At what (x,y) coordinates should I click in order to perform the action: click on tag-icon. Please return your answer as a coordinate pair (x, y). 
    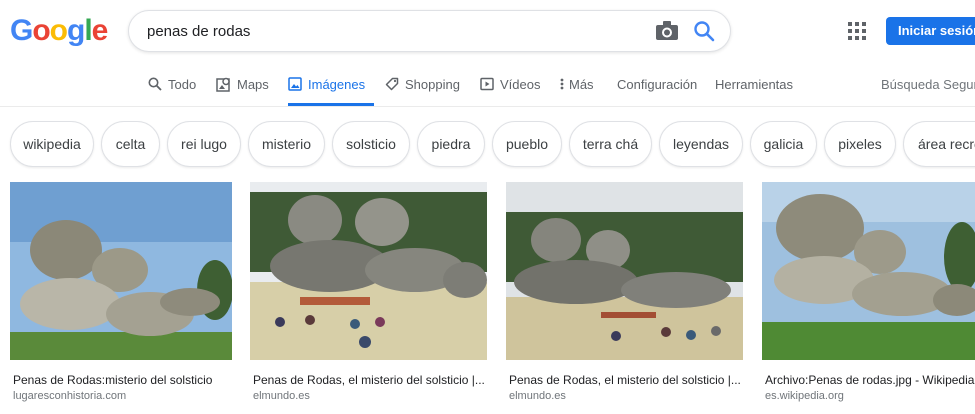
    Looking at the image, I should click on (392, 84).